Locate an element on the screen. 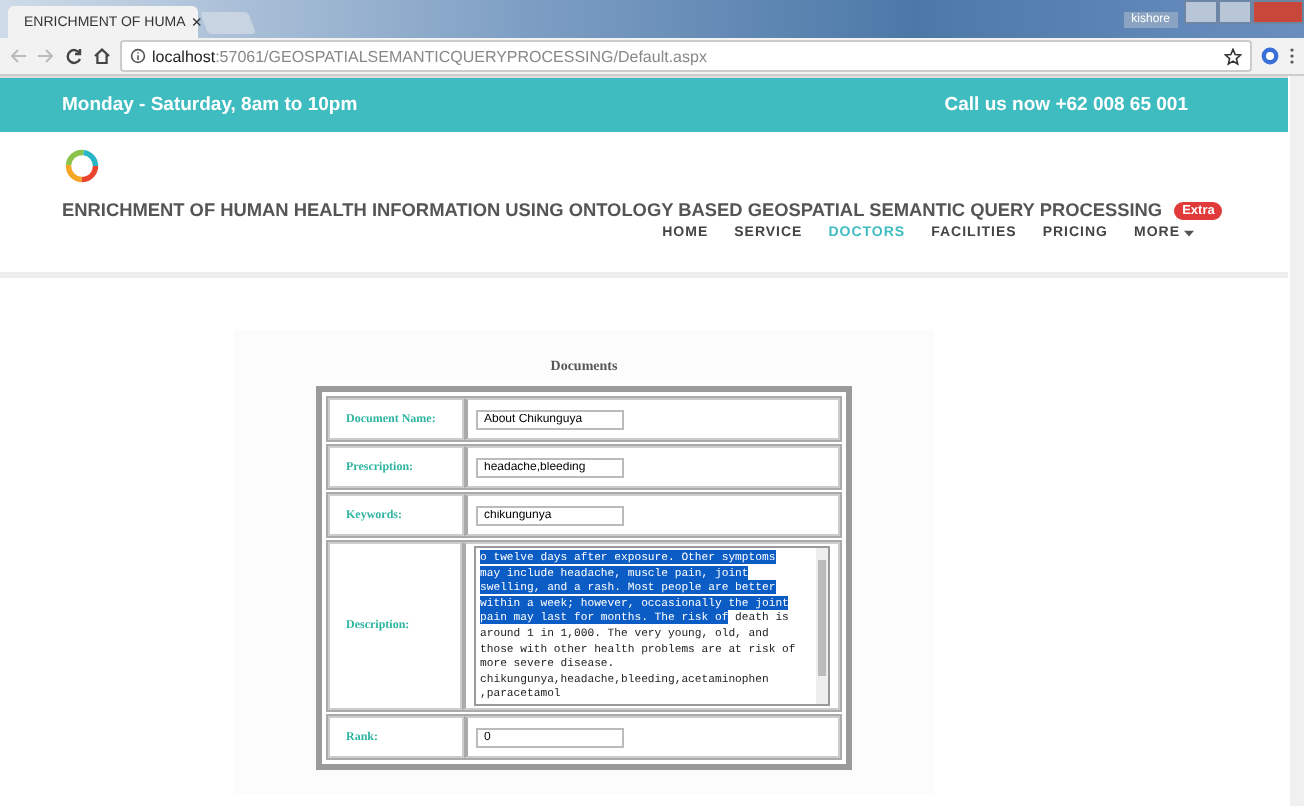 The image size is (1304, 806). extension-icon is located at coordinates (1270, 56).